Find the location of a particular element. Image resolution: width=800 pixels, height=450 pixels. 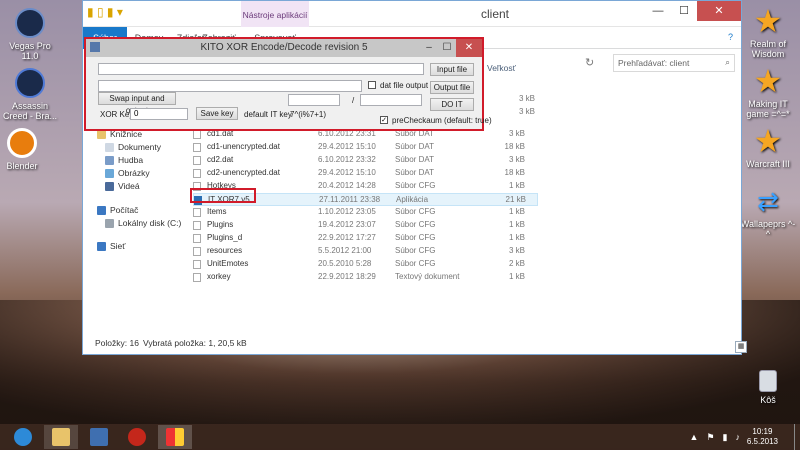

minimize-button: — is located at coordinates (658, 11).